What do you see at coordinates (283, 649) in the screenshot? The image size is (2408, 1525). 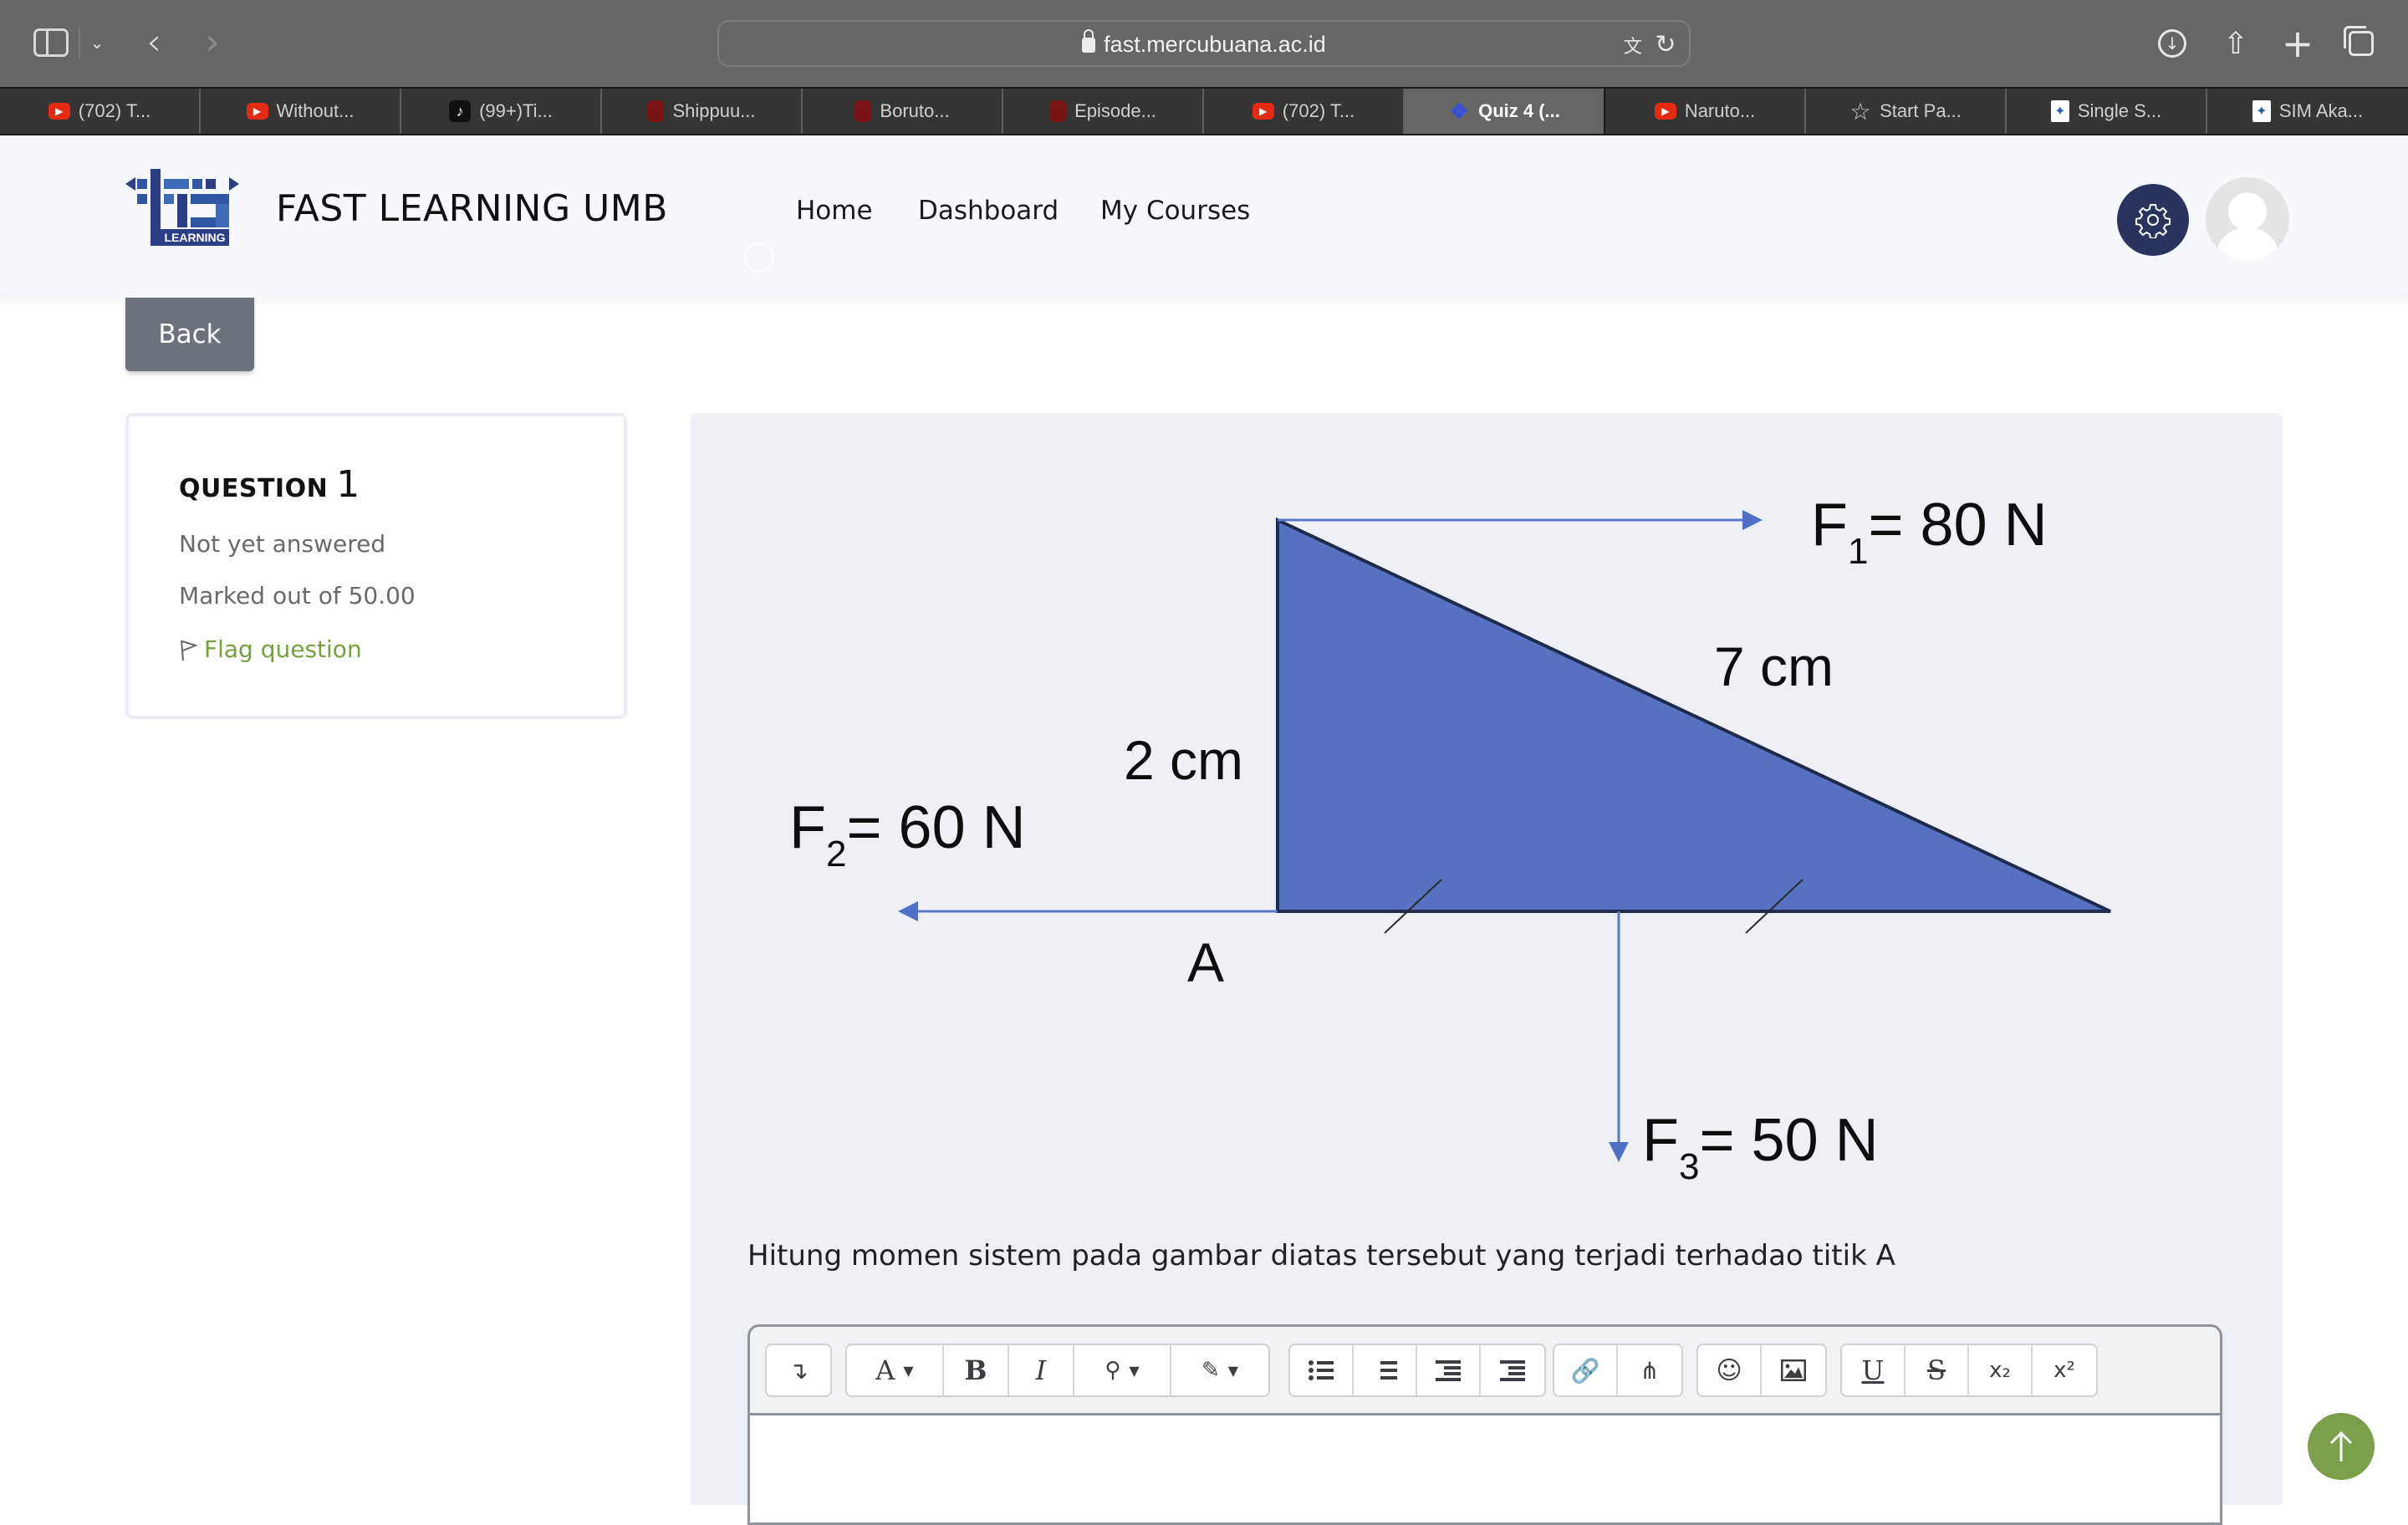 I see `flag-question-label: Flag question` at bounding box center [283, 649].